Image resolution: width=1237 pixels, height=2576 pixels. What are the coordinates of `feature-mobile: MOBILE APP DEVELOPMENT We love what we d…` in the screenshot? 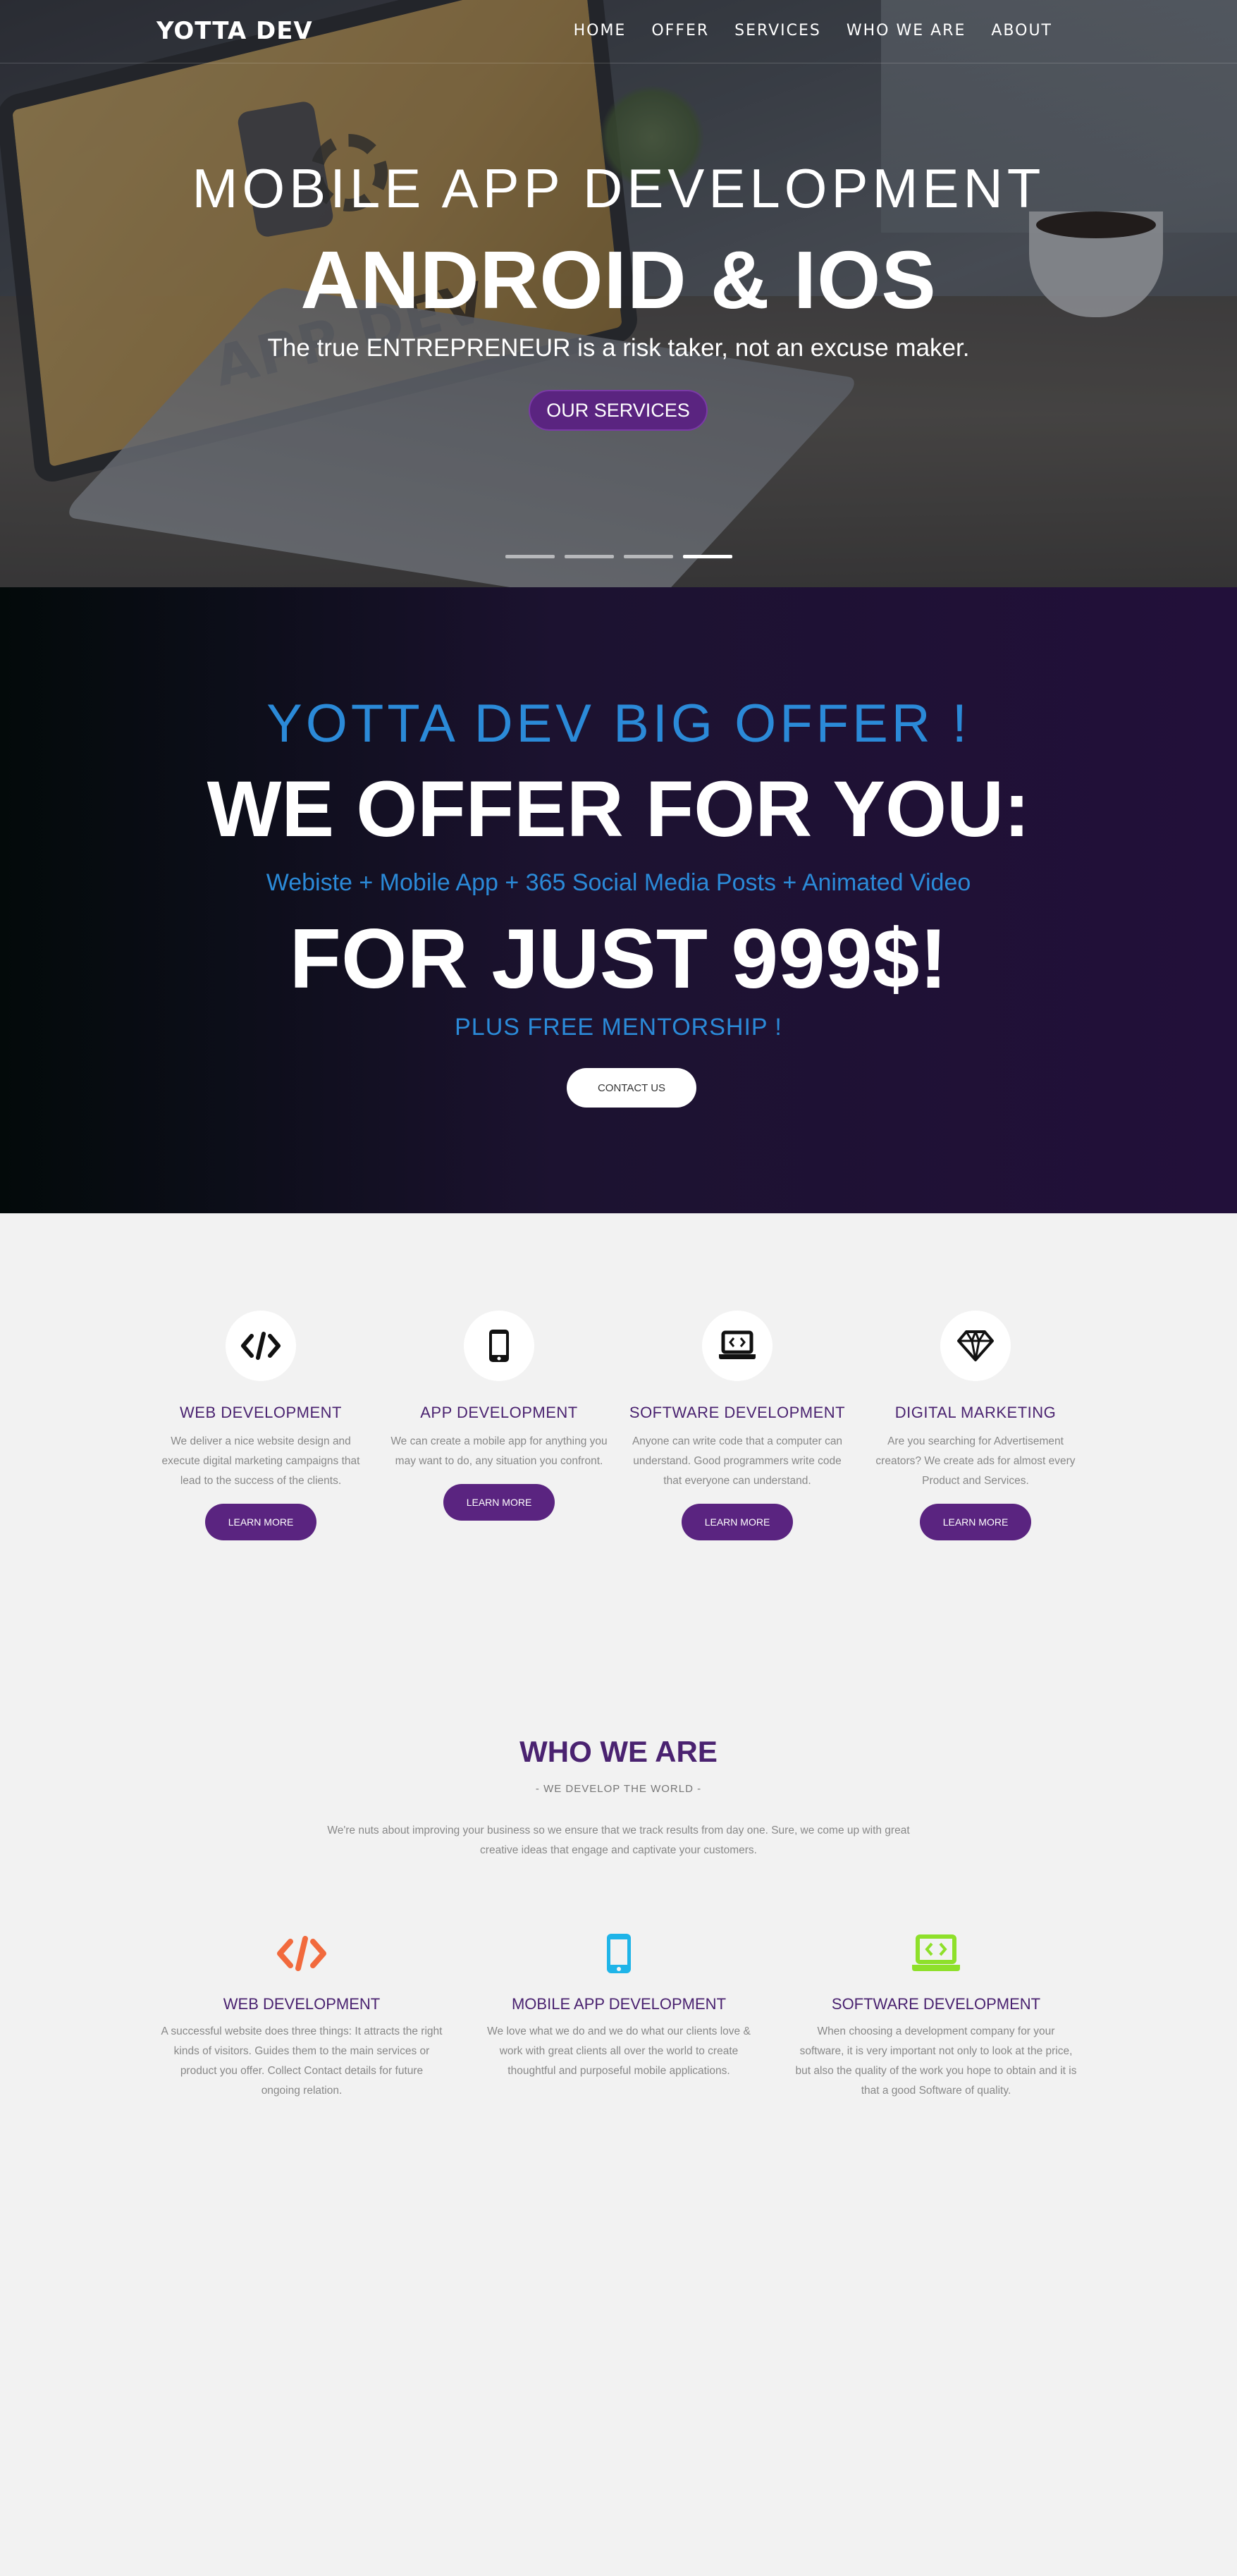 It's located at (619, 2005).